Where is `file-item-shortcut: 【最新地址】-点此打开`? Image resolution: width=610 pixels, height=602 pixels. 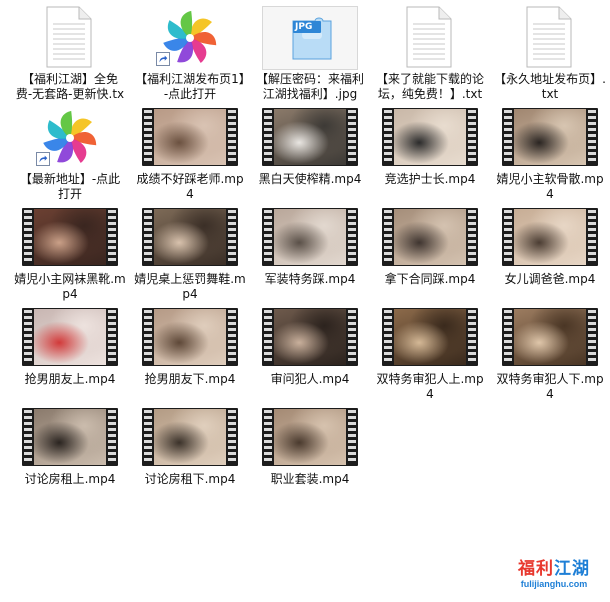 file-item-shortcut: 【最新地址】-点此打开 is located at coordinates (70, 154).